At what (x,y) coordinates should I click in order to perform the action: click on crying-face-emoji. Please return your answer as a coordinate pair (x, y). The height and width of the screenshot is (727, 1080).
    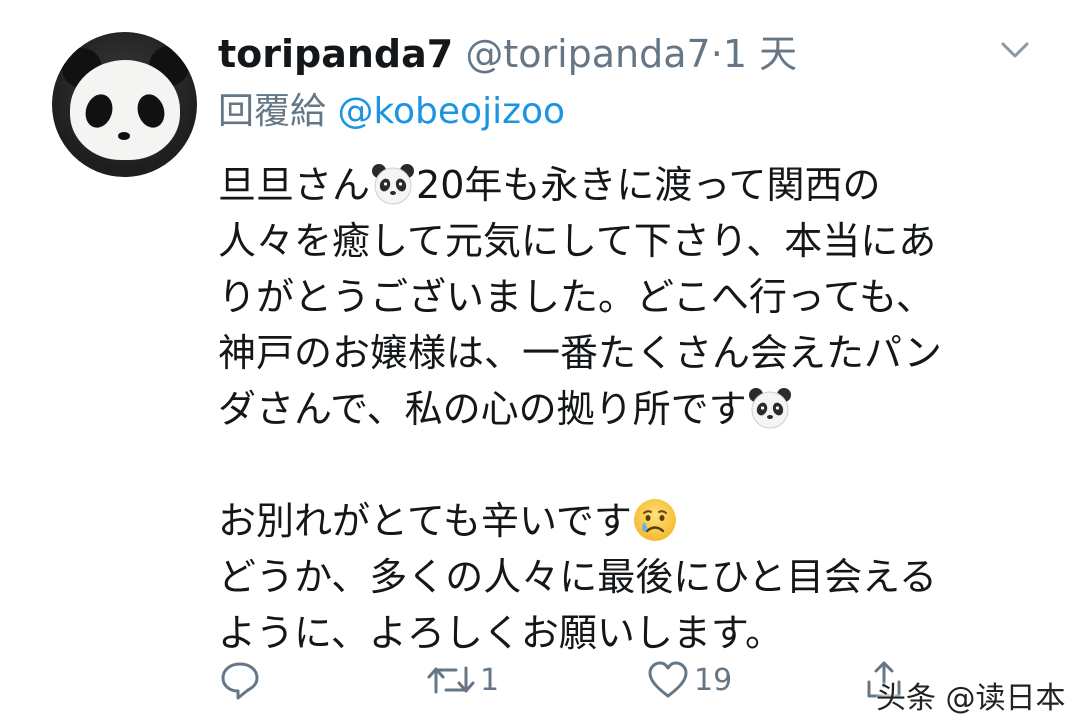
    Looking at the image, I should click on (655, 520).